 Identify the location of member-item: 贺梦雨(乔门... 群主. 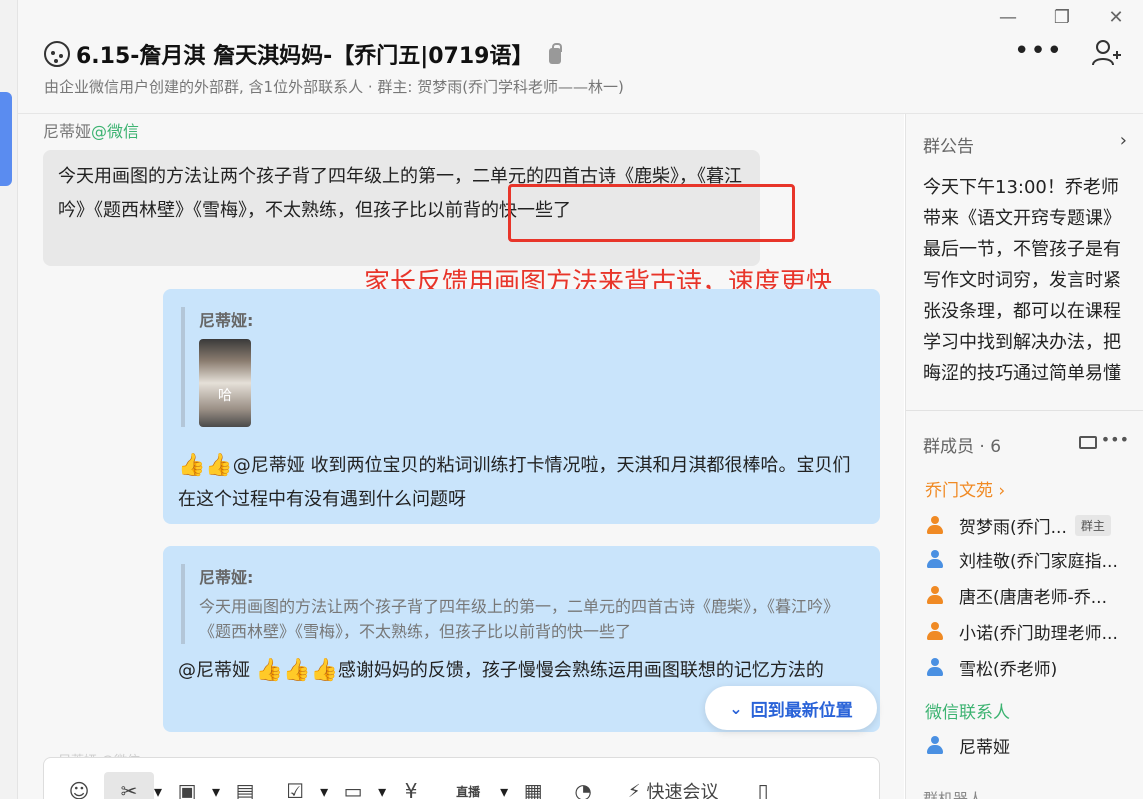
(1028, 525).